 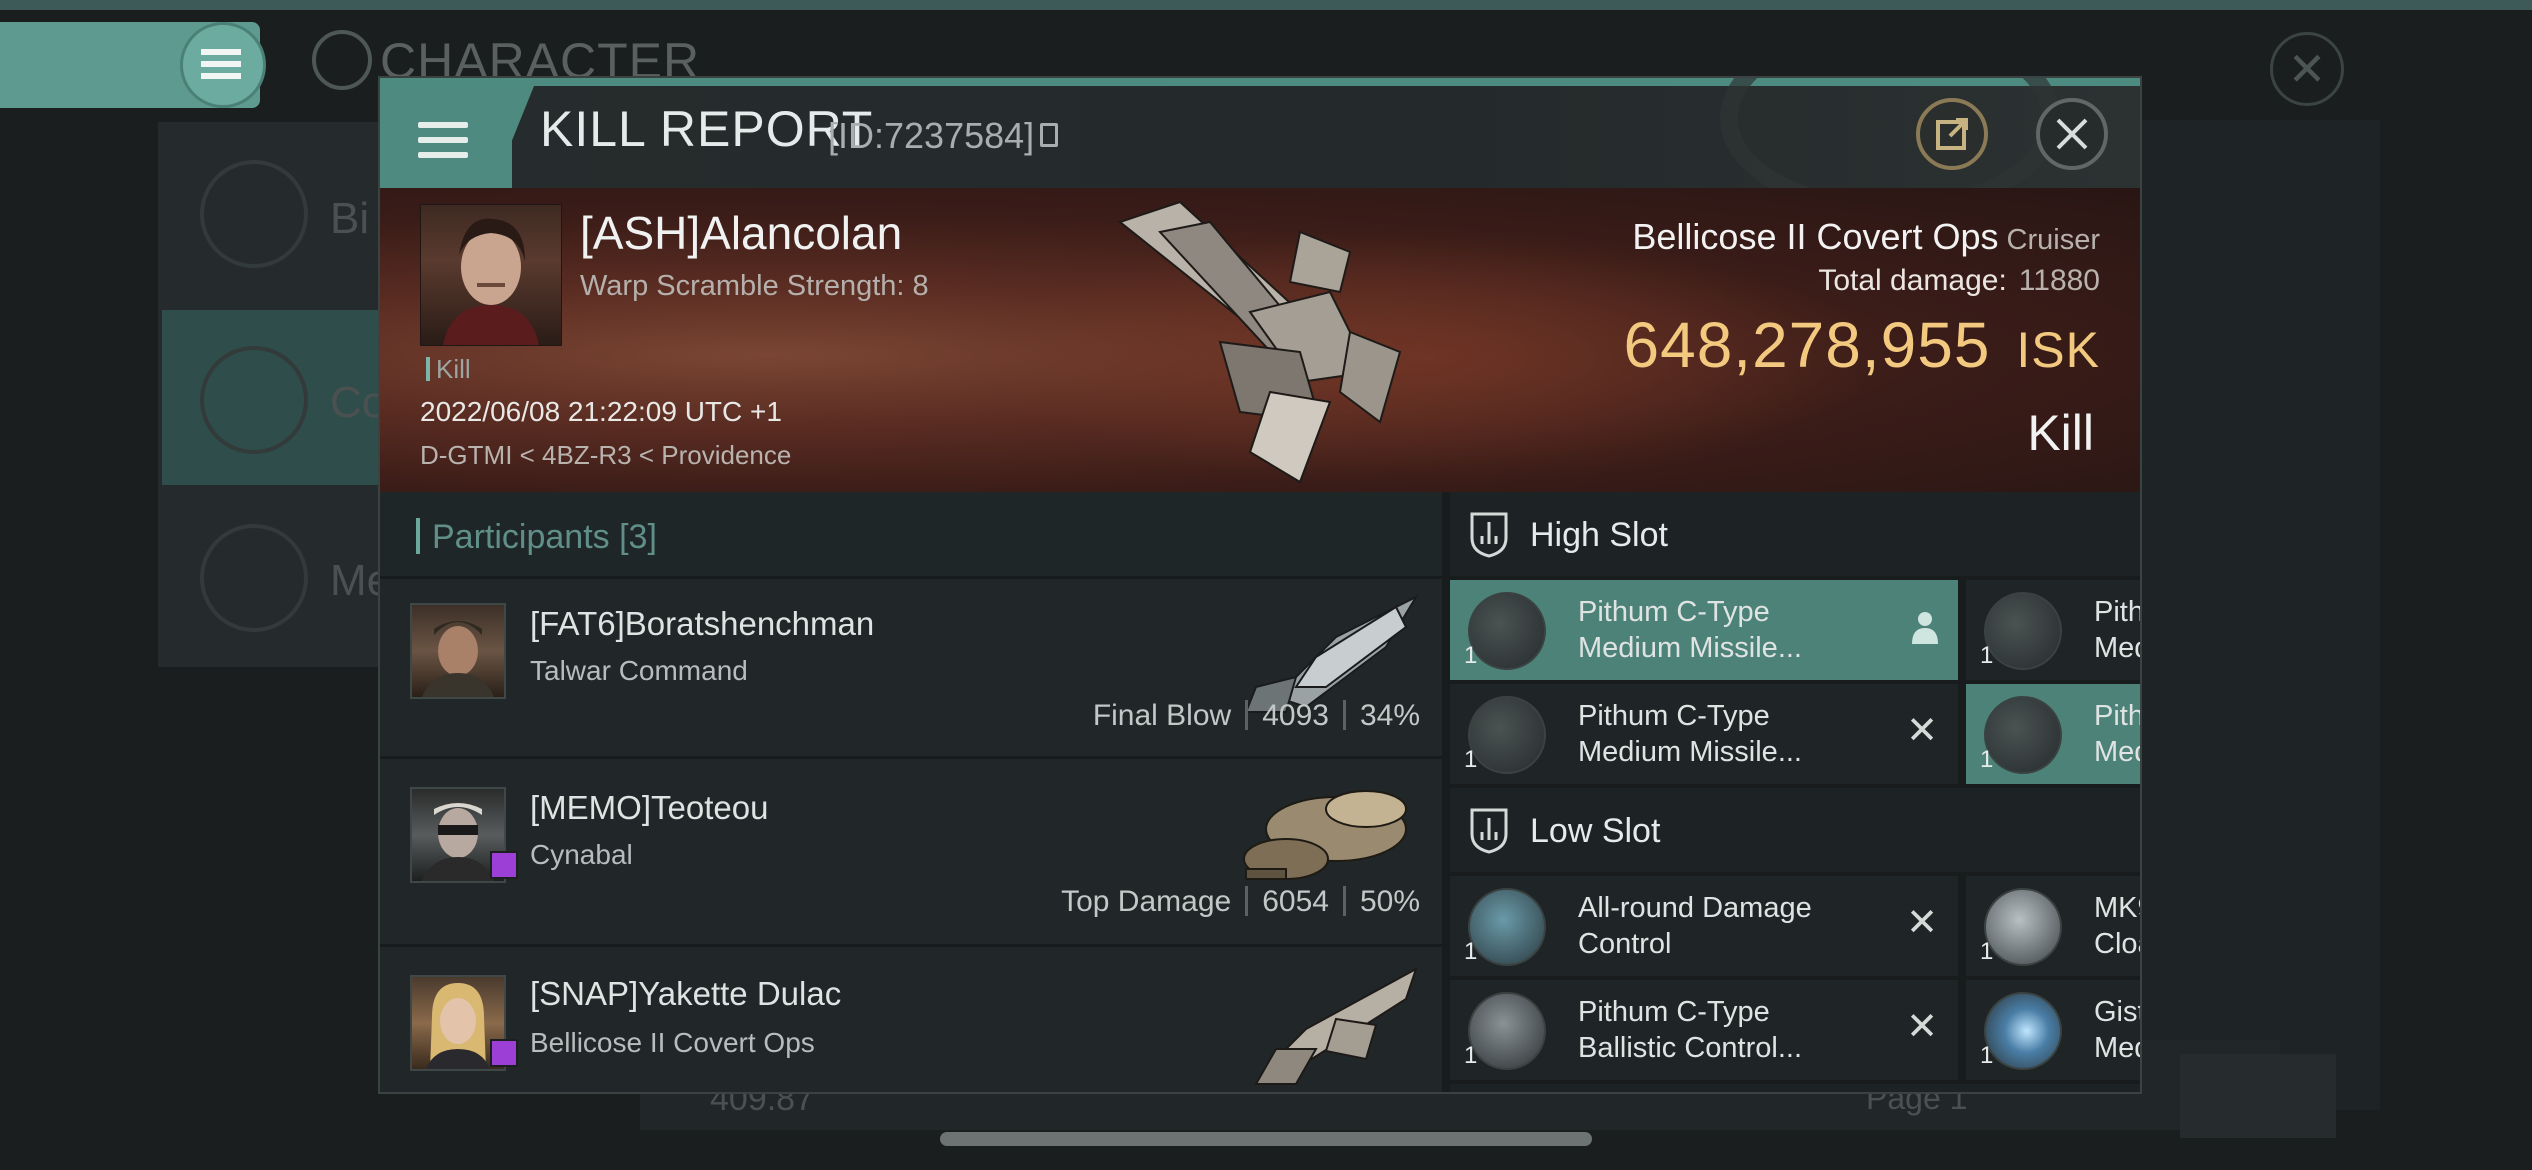 I want to click on victim-ship-image, so click(x=1259, y=342).